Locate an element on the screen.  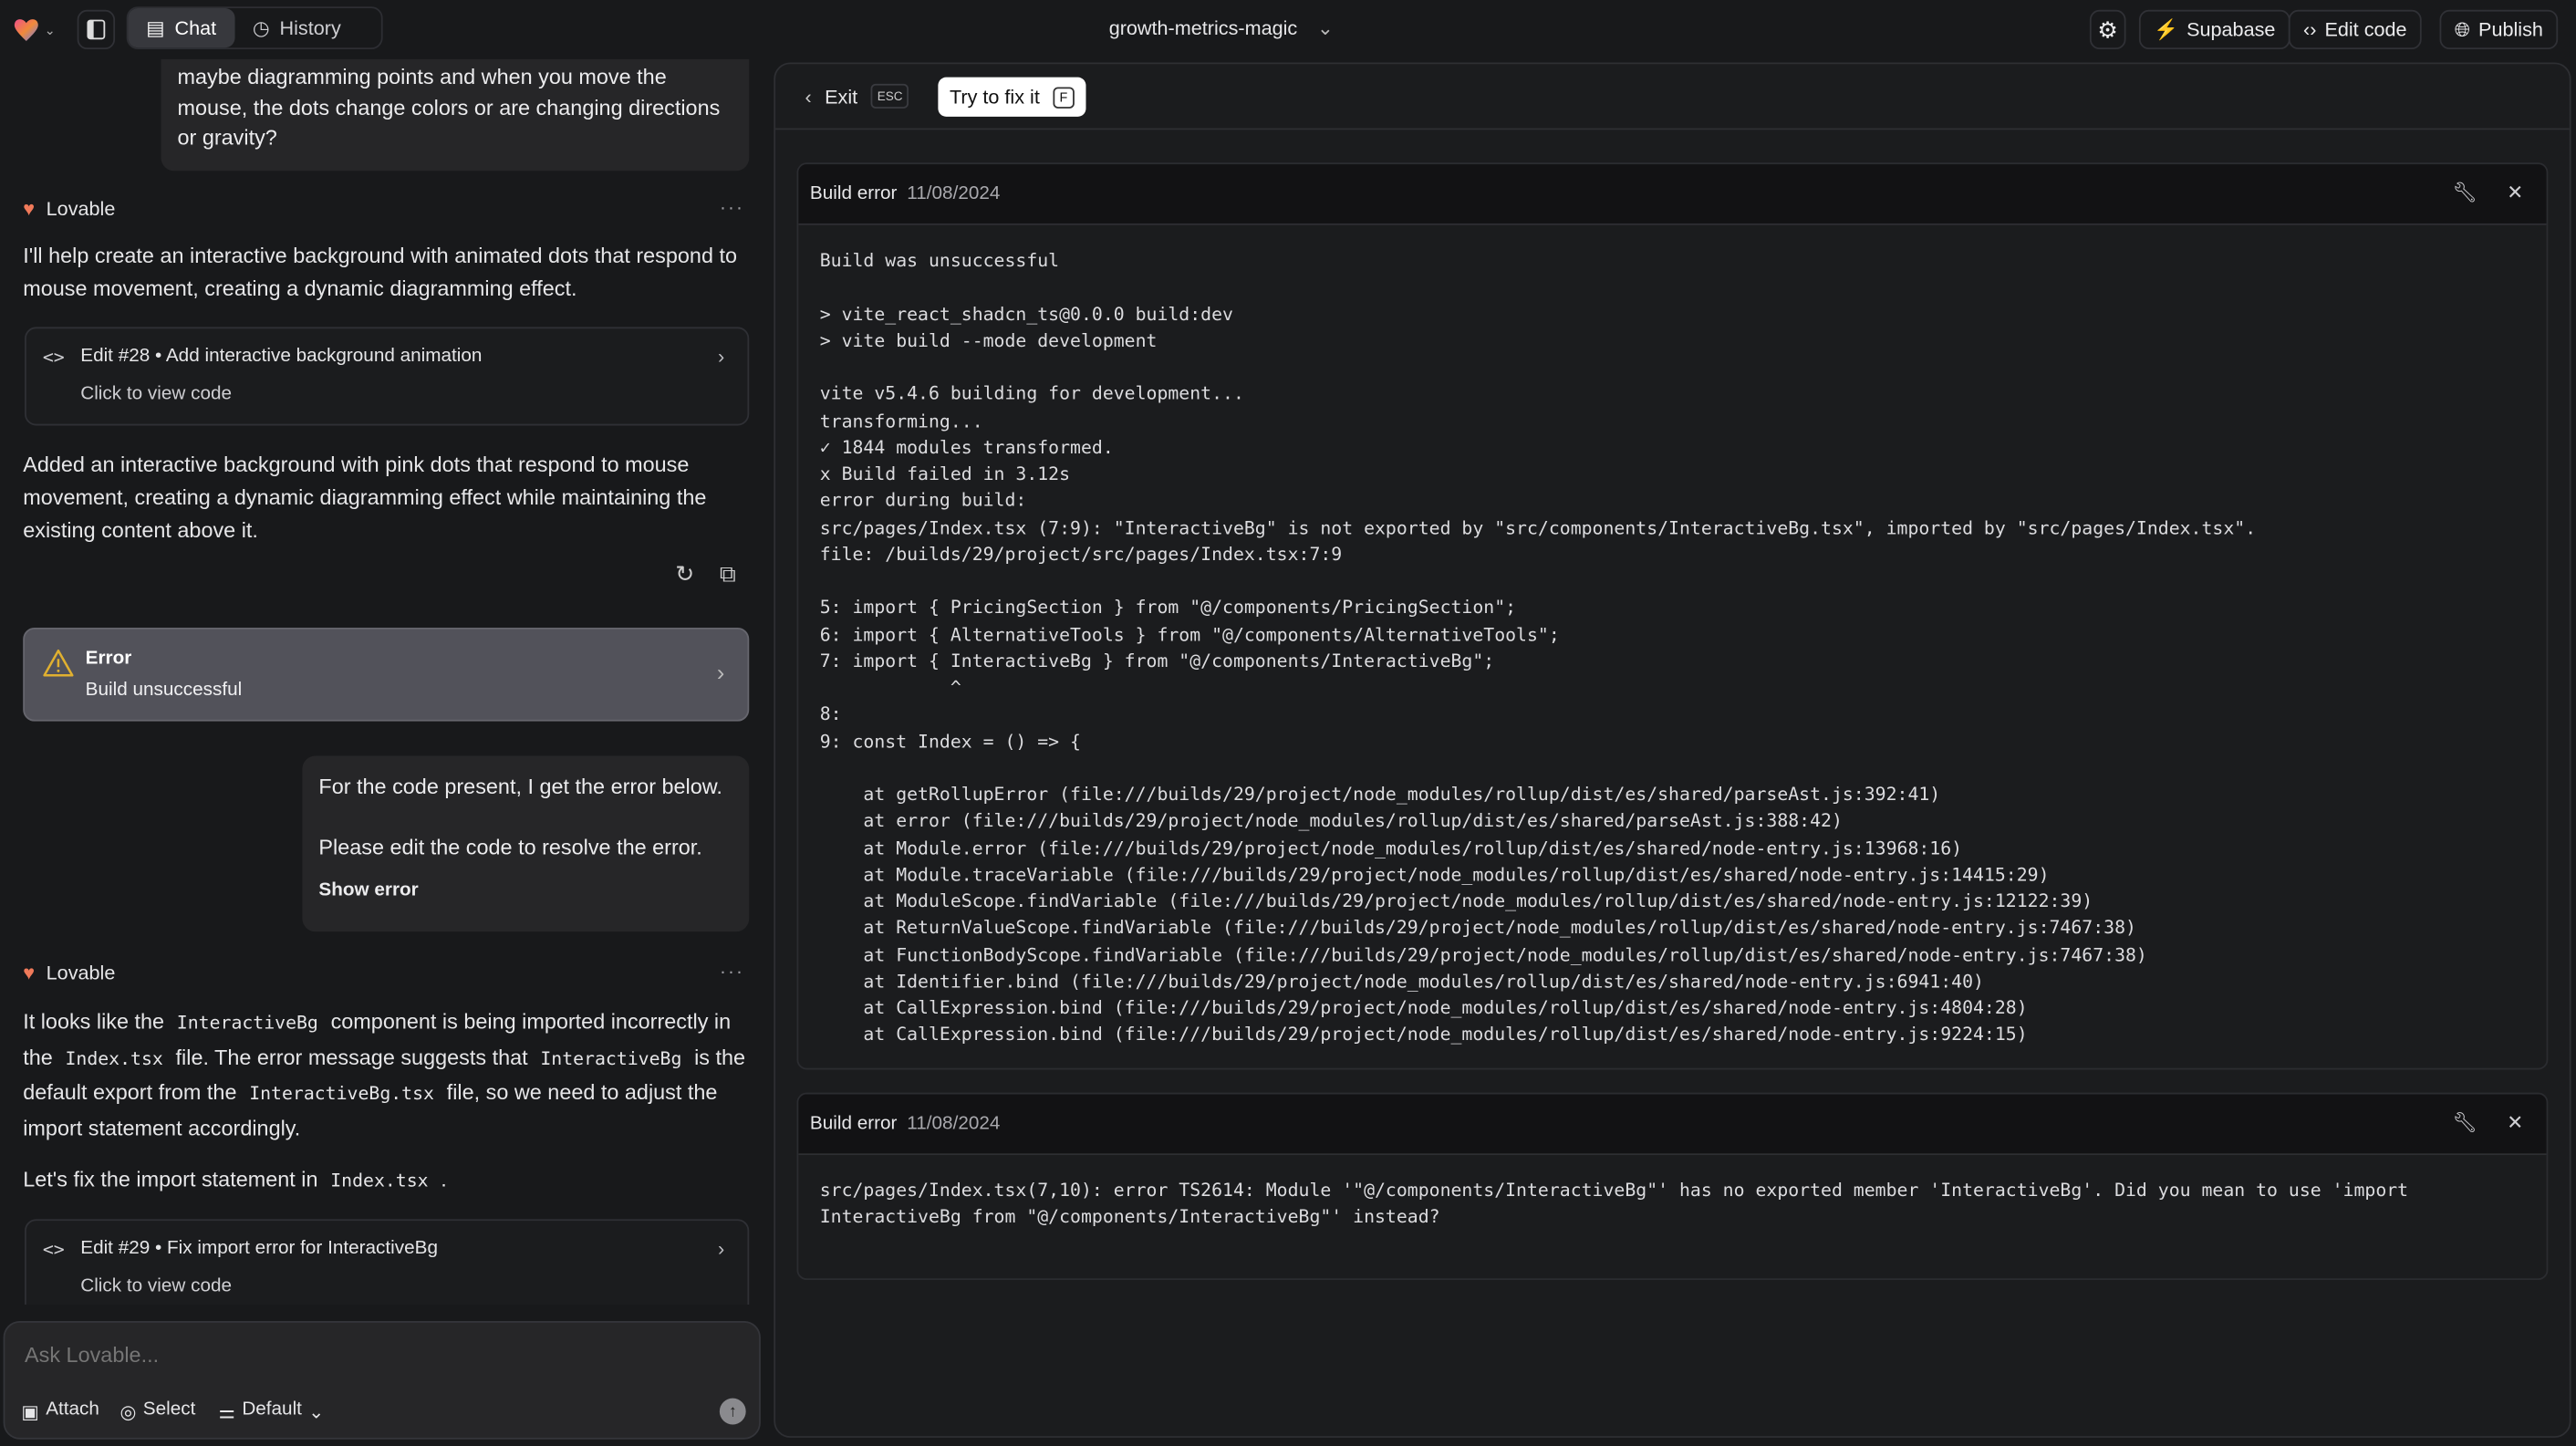
message-text: . is located at coordinates (440, 1179).